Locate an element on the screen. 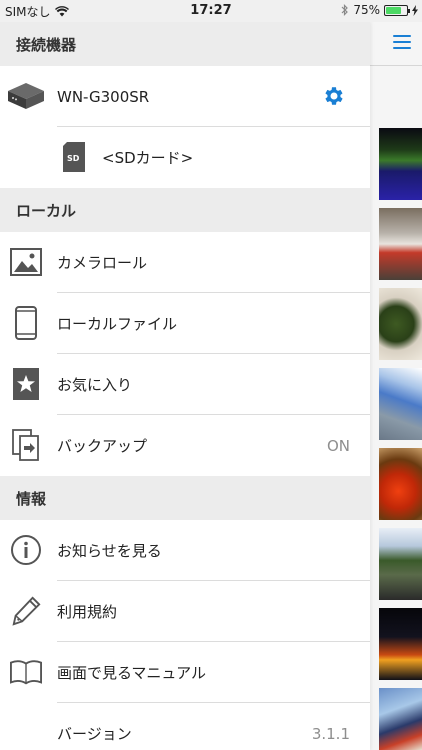  nav-bar is located at coordinates (396, 44).